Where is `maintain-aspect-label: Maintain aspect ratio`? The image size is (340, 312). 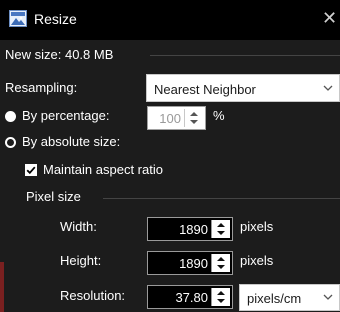 maintain-aspect-label: Maintain aspect ratio is located at coordinates (103, 169).